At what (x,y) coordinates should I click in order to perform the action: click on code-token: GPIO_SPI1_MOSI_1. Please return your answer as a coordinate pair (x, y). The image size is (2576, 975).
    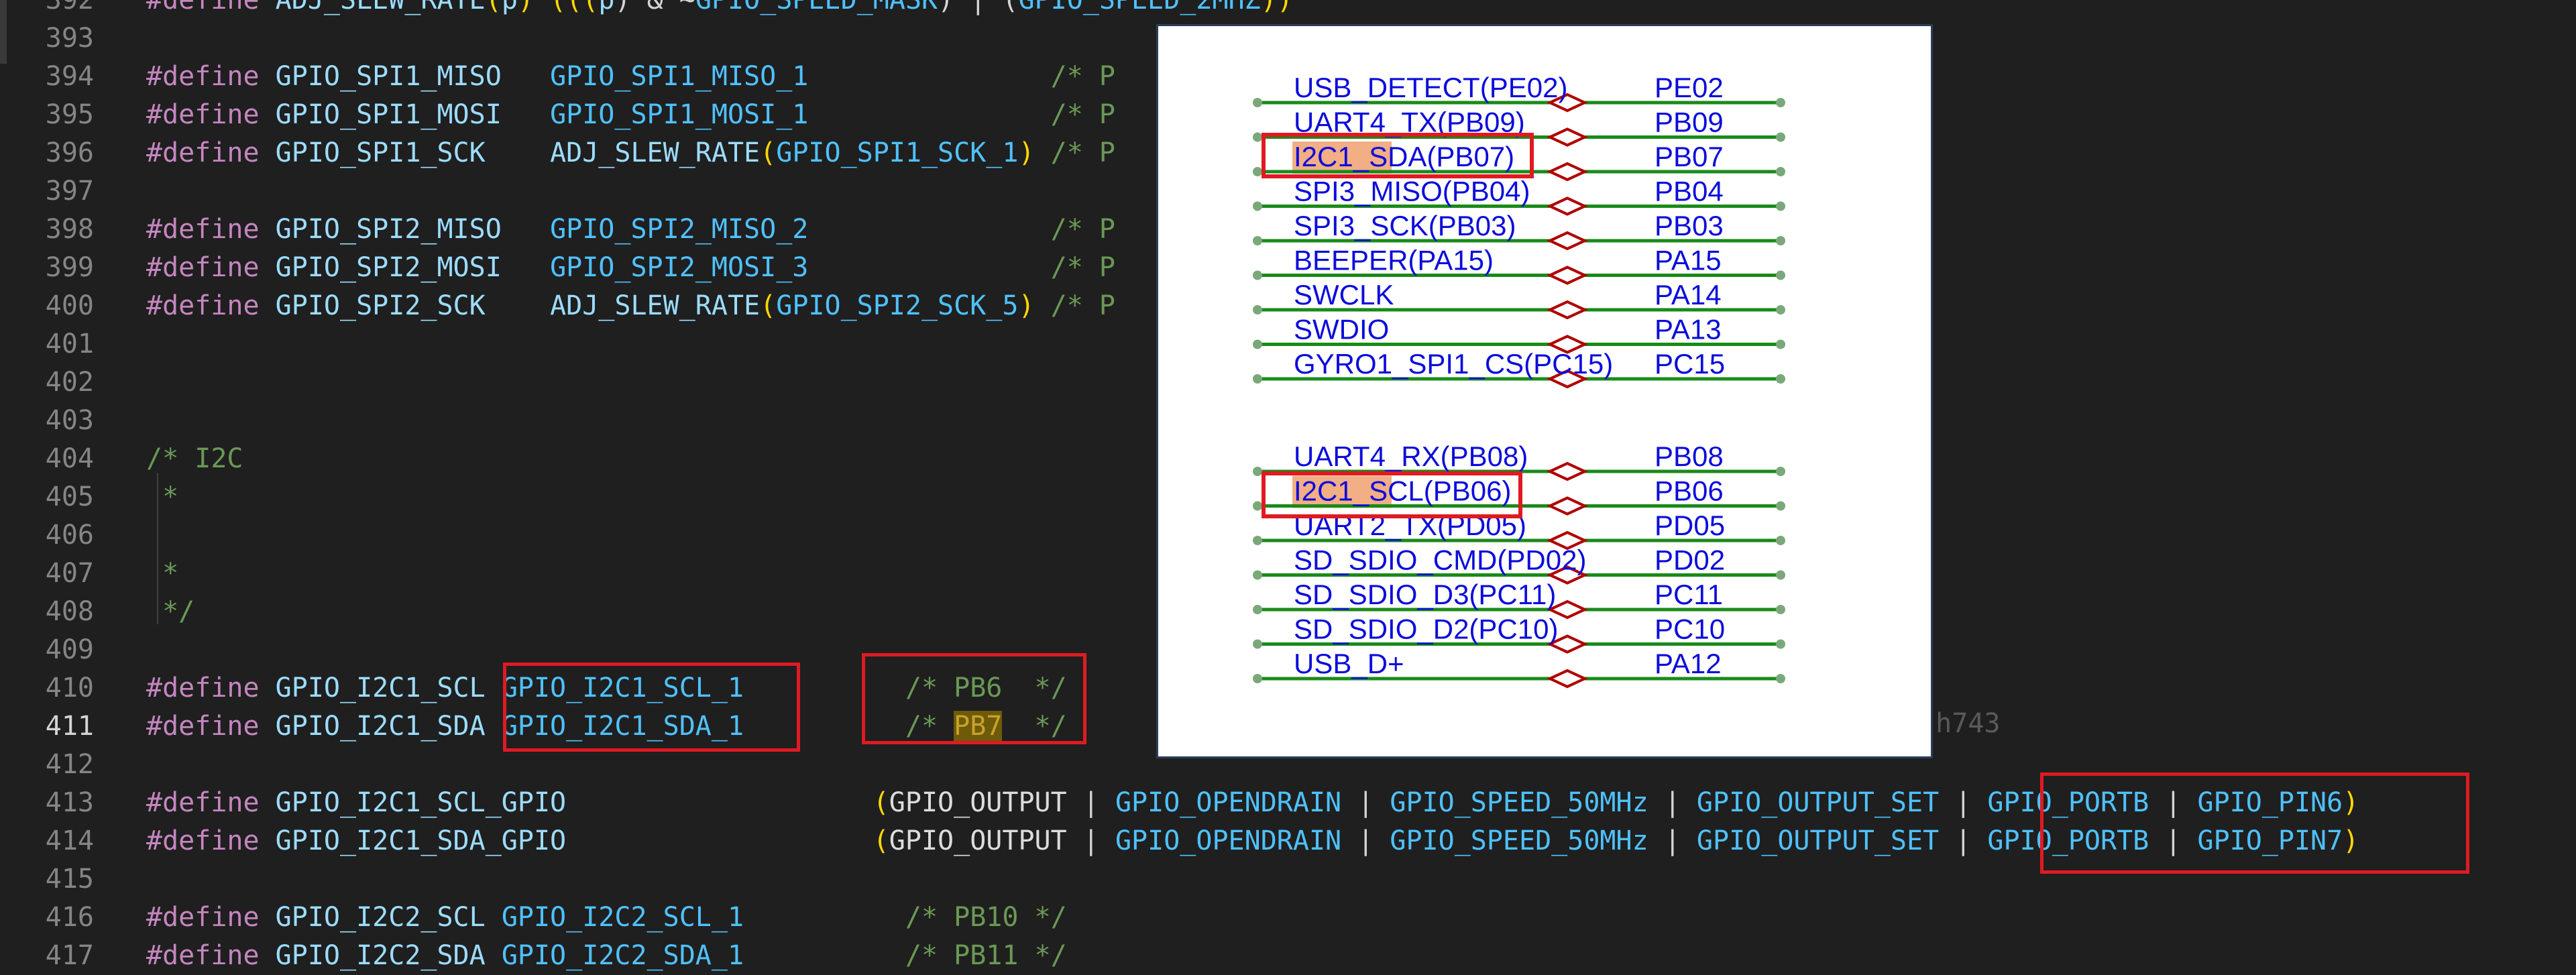
    Looking at the image, I should click on (800, 114).